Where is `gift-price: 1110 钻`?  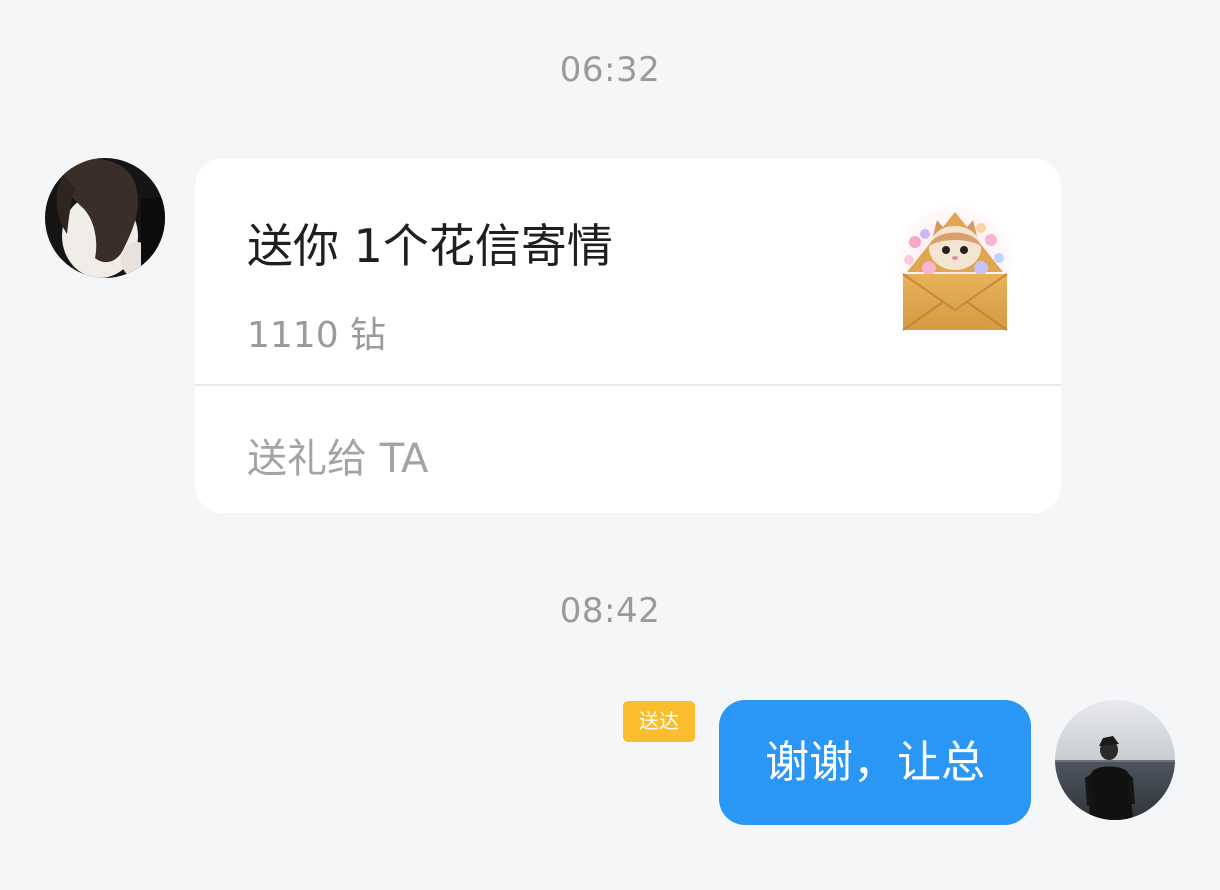 gift-price: 1110 钻 is located at coordinates (317, 335).